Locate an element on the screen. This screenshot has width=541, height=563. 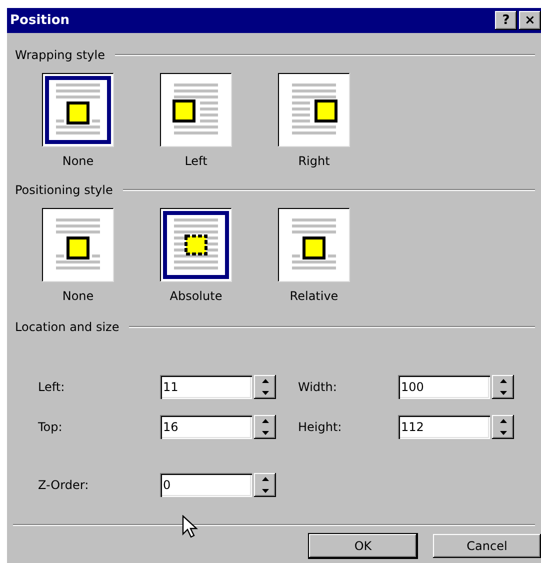
ok-button: OK is located at coordinates (363, 546).